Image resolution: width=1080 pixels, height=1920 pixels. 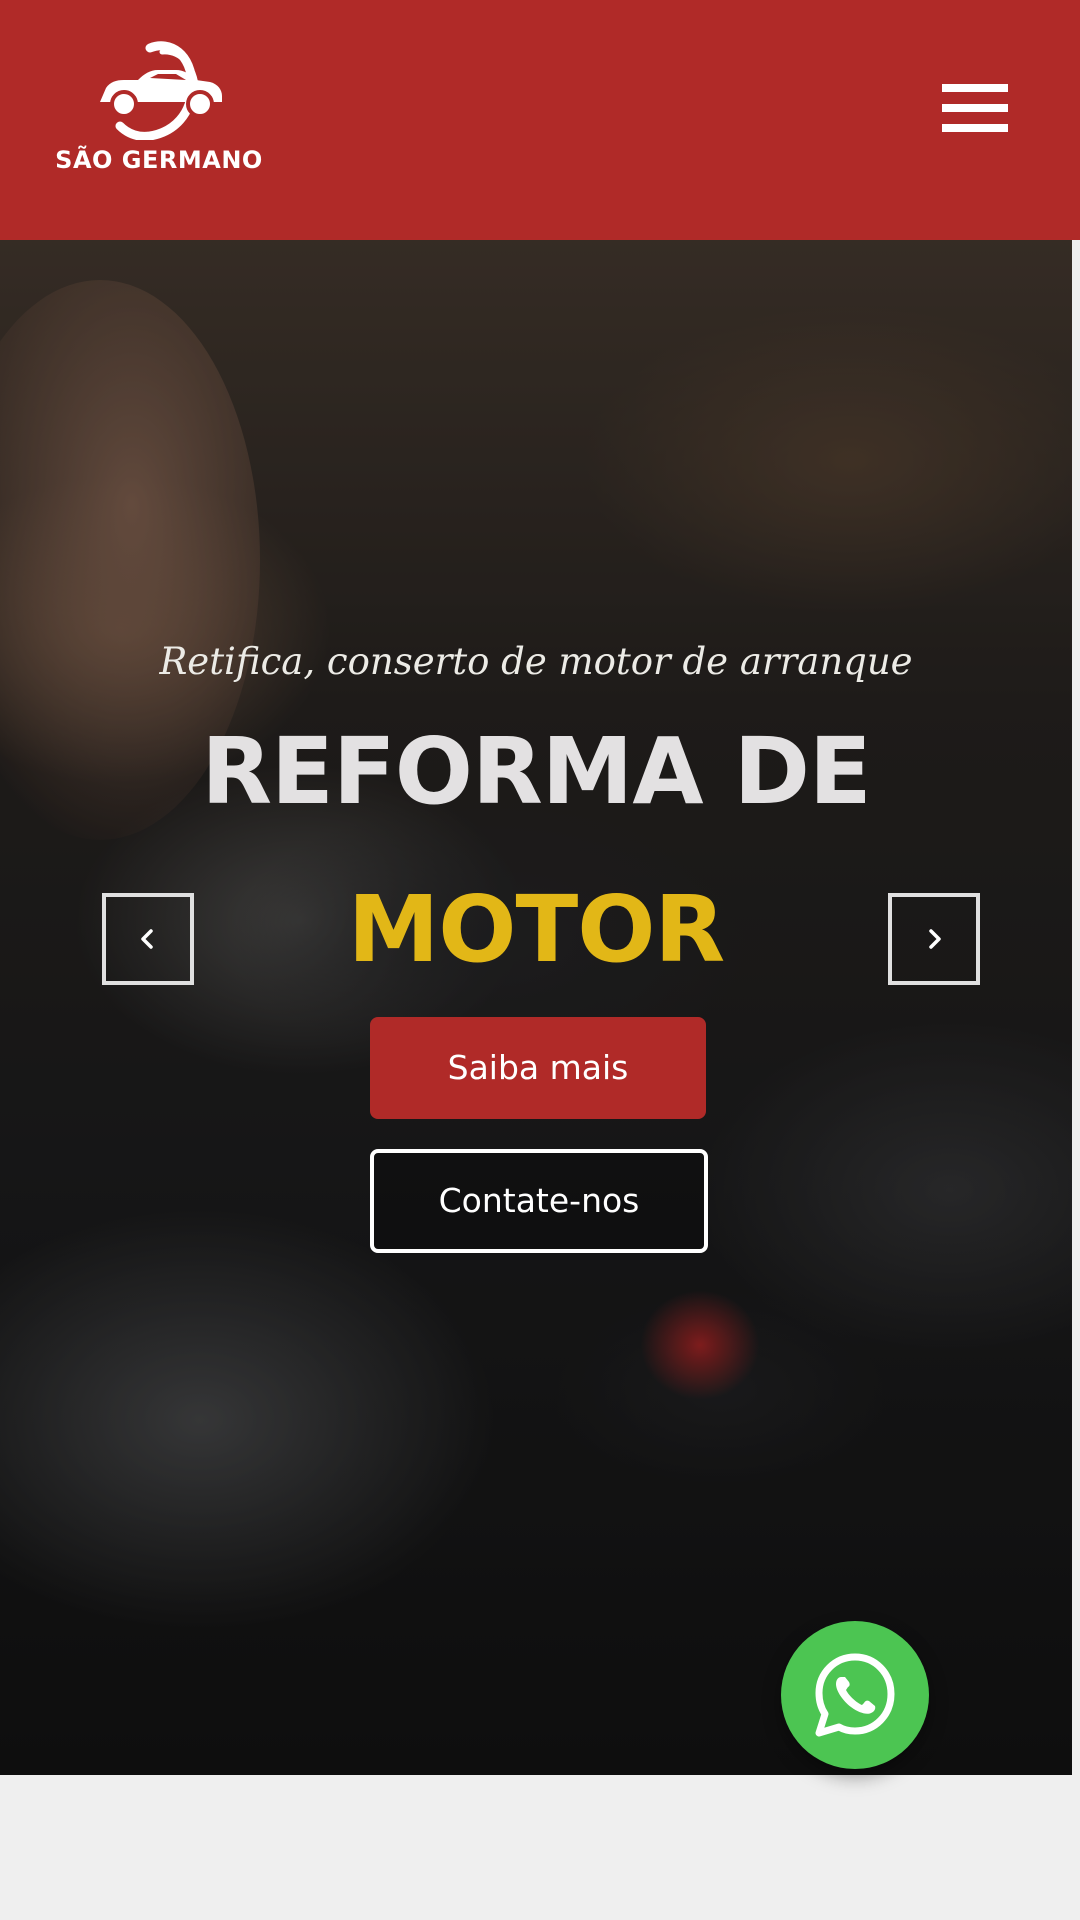 What do you see at coordinates (538, 1068) in the screenshot?
I see `saiba-mais-button: Saiba mais` at bounding box center [538, 1068].